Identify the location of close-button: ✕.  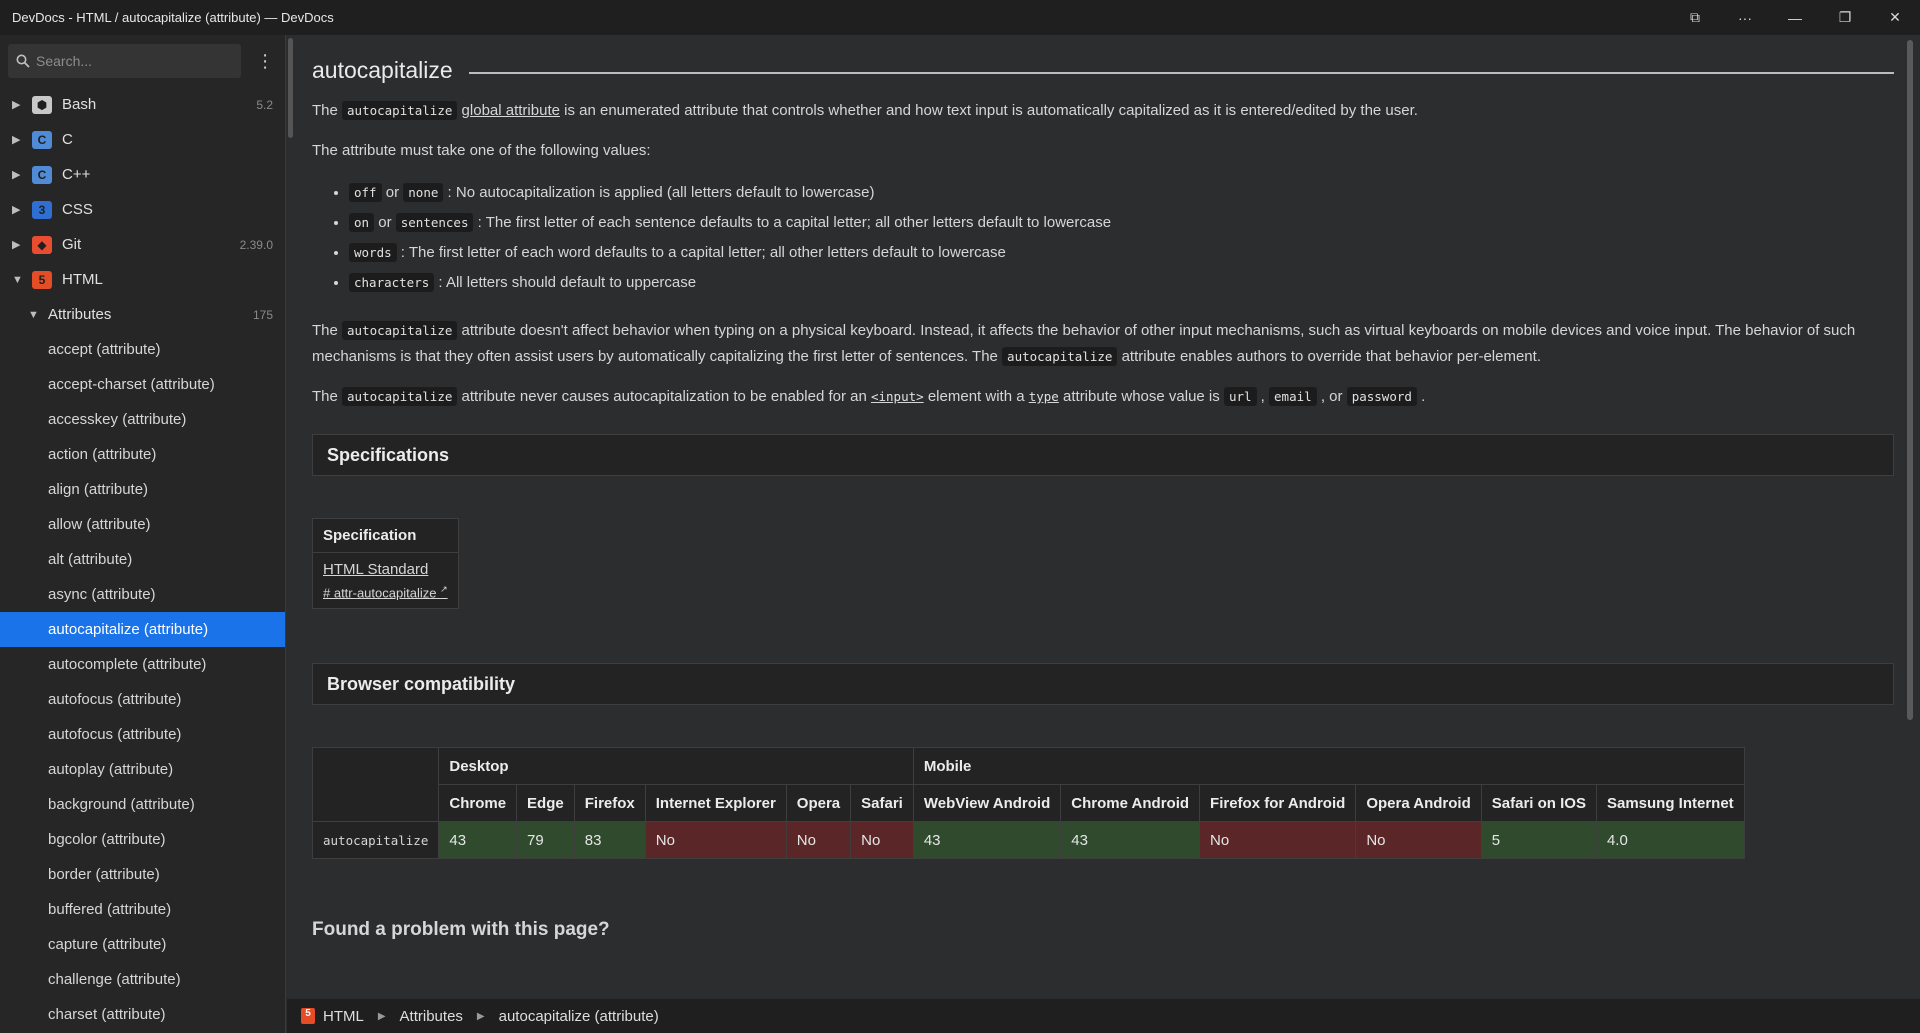
(1895, 17).